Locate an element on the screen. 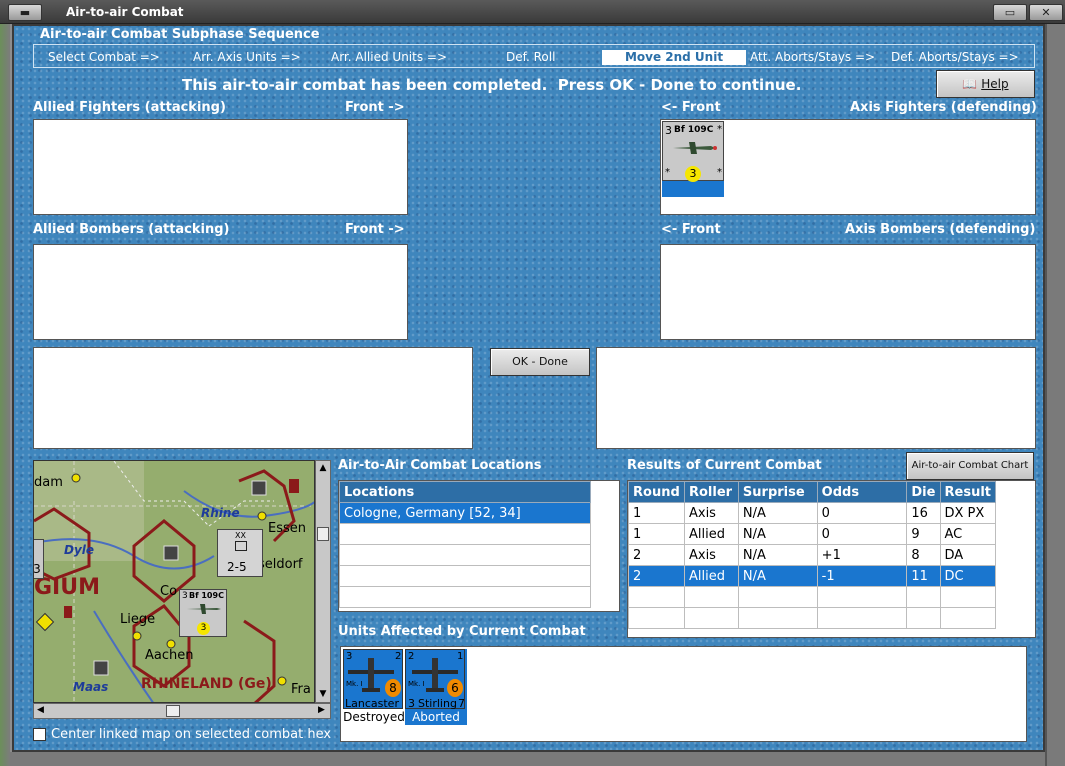  location-row: Cologne, Germany [52, 34] is located at coordinates (465, 513).